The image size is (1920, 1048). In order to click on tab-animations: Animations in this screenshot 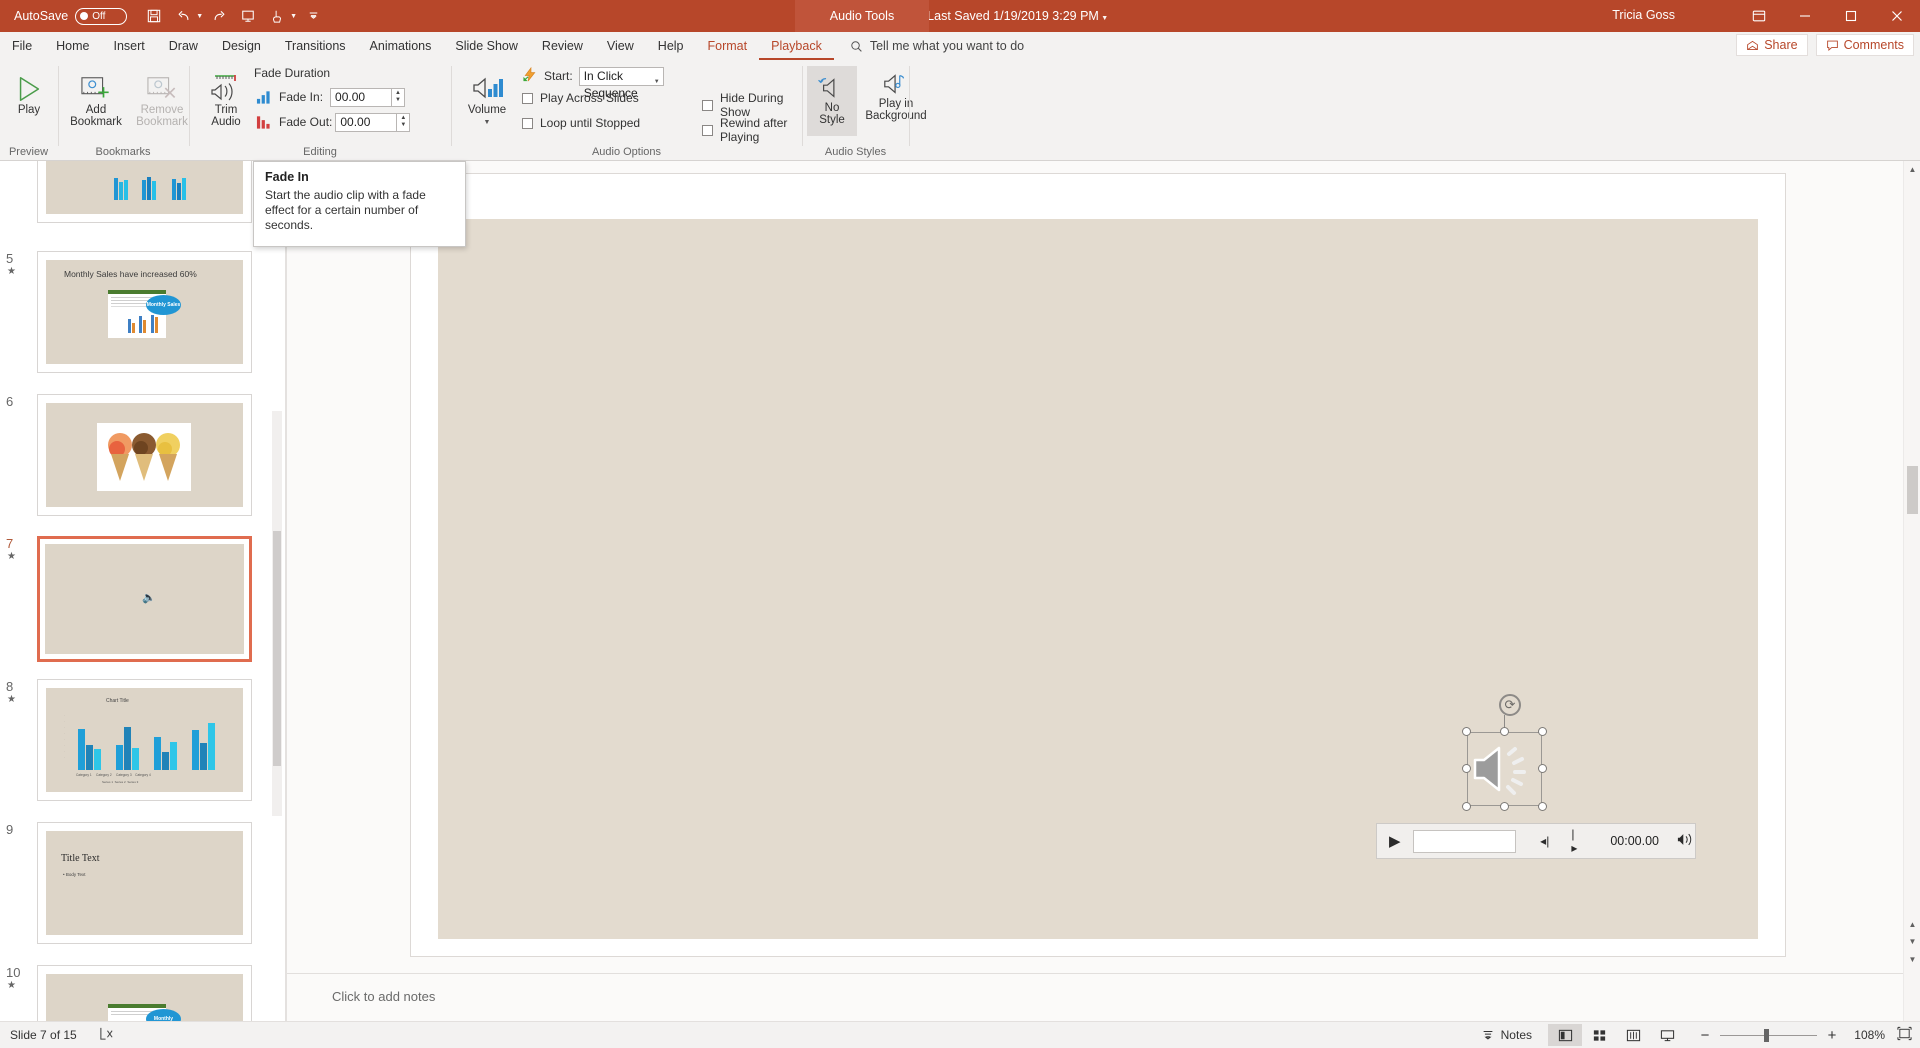, I will do `click(401, 46)`.